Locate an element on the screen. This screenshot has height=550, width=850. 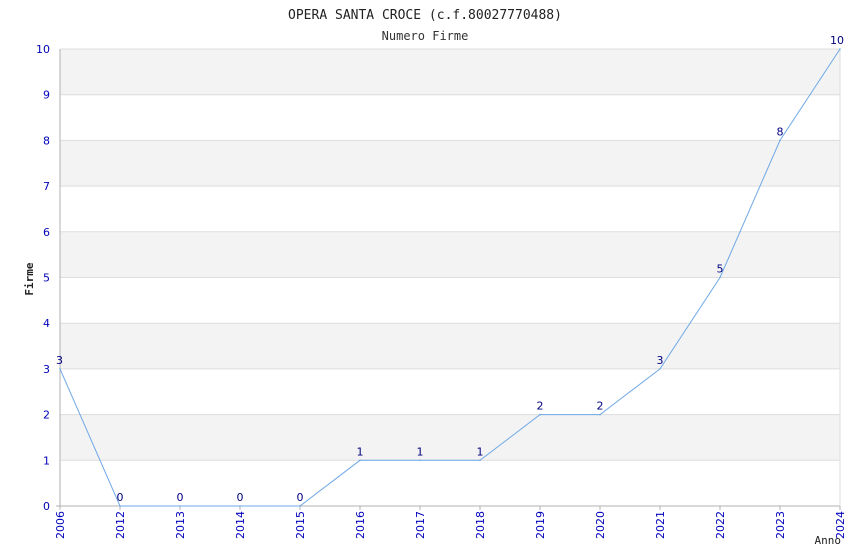
y-tick-label: 7 is located at coordinates (46, 186).